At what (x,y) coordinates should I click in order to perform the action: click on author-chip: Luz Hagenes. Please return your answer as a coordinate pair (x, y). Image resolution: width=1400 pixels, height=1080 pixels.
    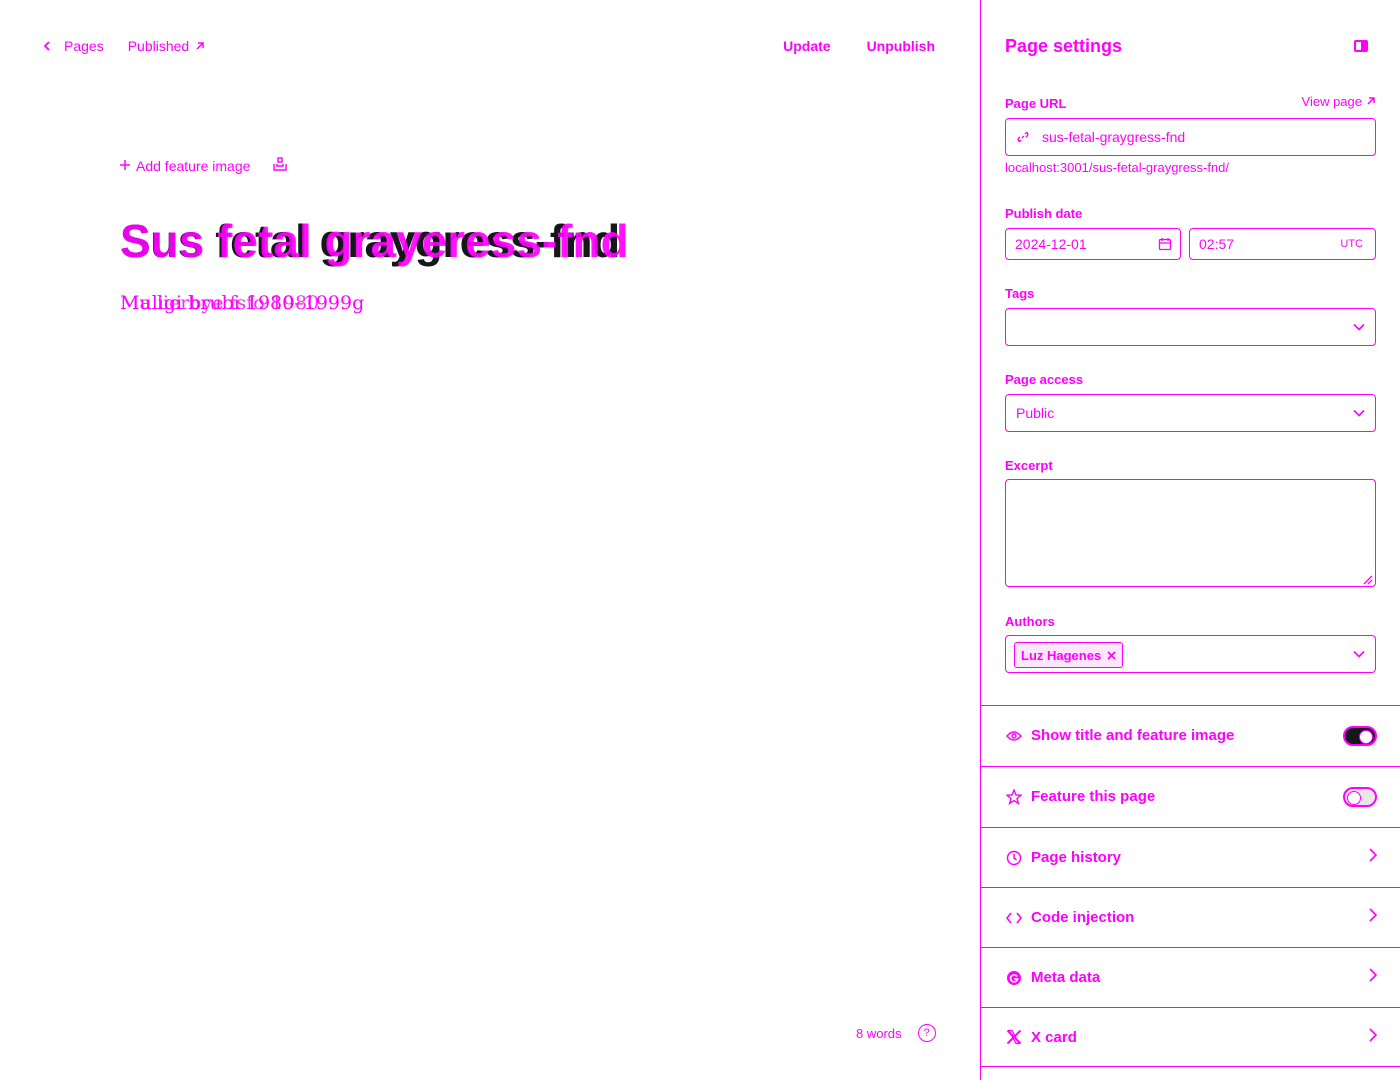
    Looking at the image, I should click on (1069, 655).